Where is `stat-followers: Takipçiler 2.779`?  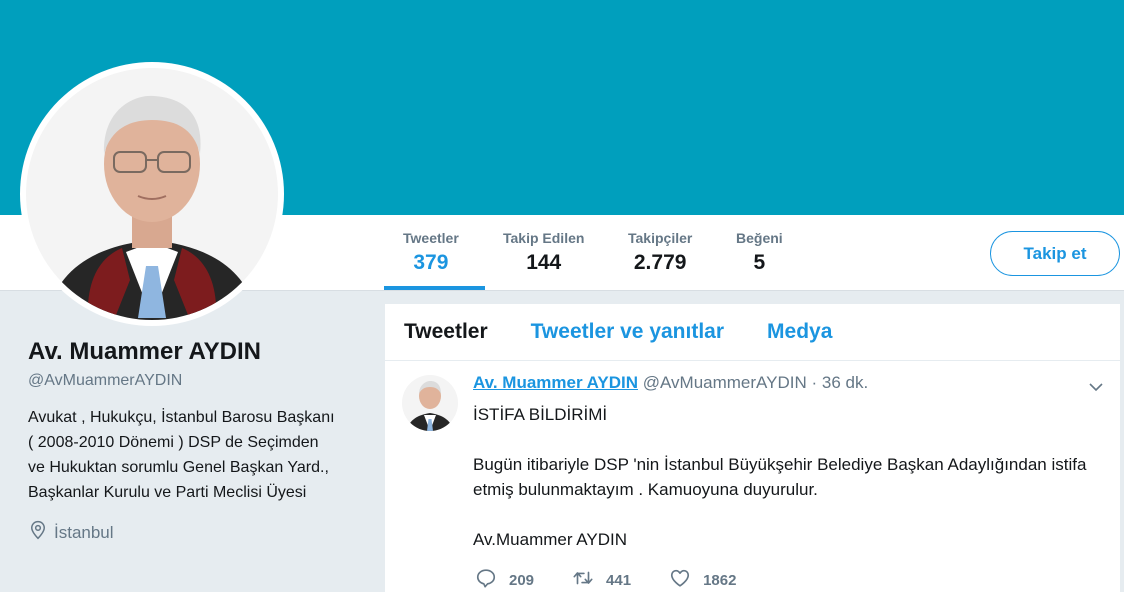
stat-followers: Takipçiler 2.779 is located at coordinates (660, 252).